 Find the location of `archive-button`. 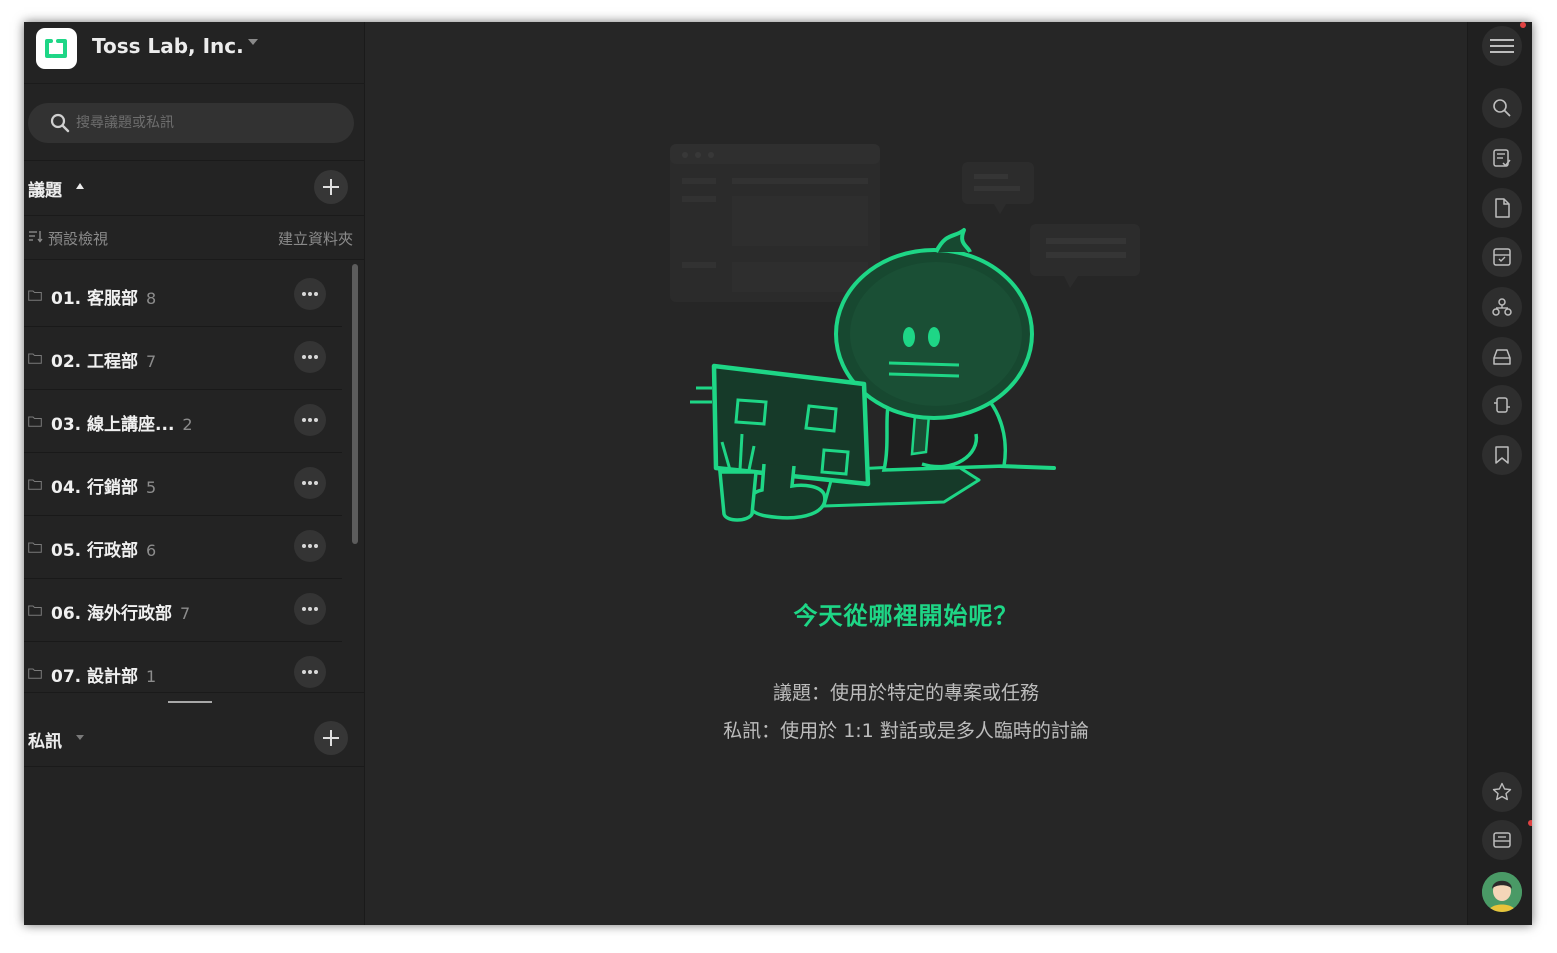

archive-button is located at coordinates (1502, 257).